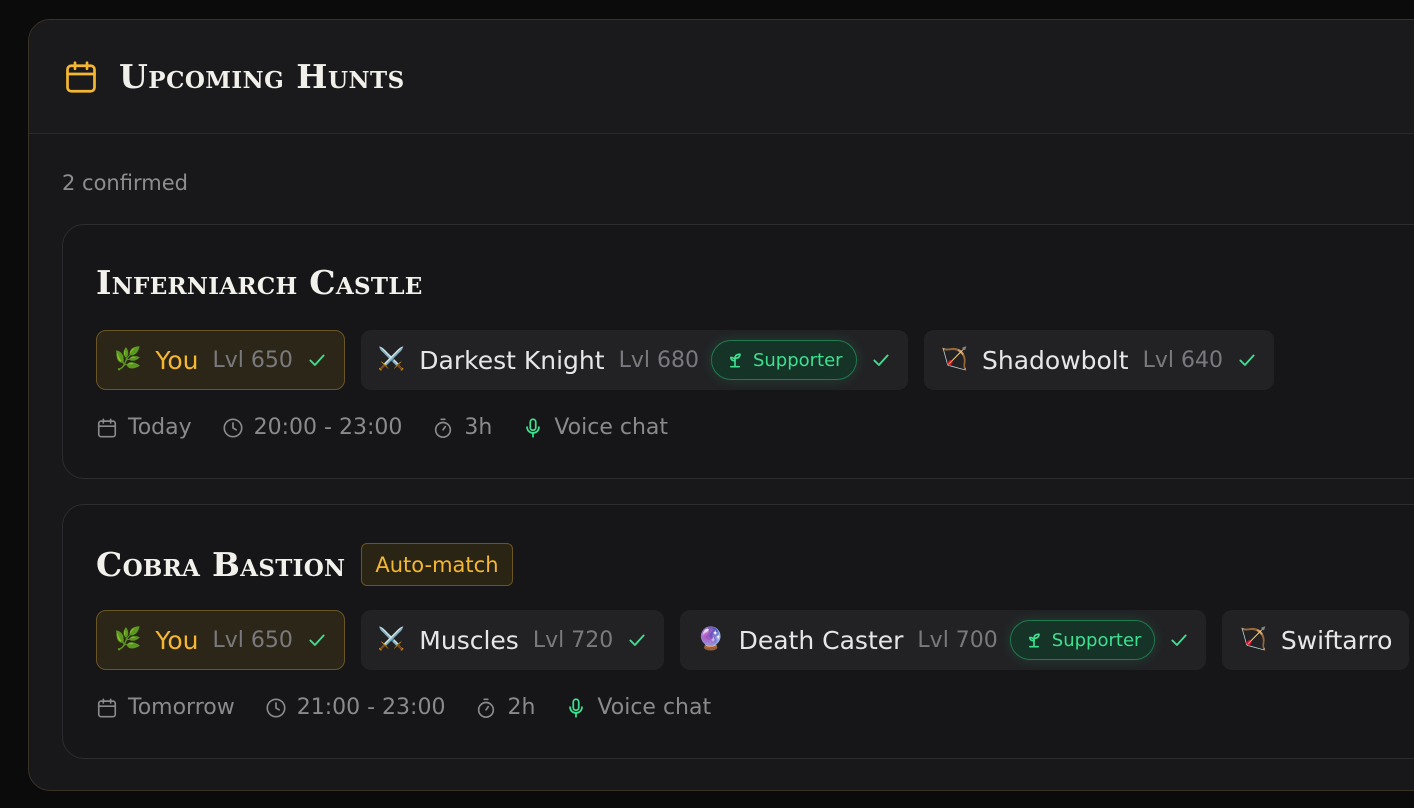 The image size is (1414, 808). I want to click on time-range: 21:00 - 23:00, so click(371, 707).